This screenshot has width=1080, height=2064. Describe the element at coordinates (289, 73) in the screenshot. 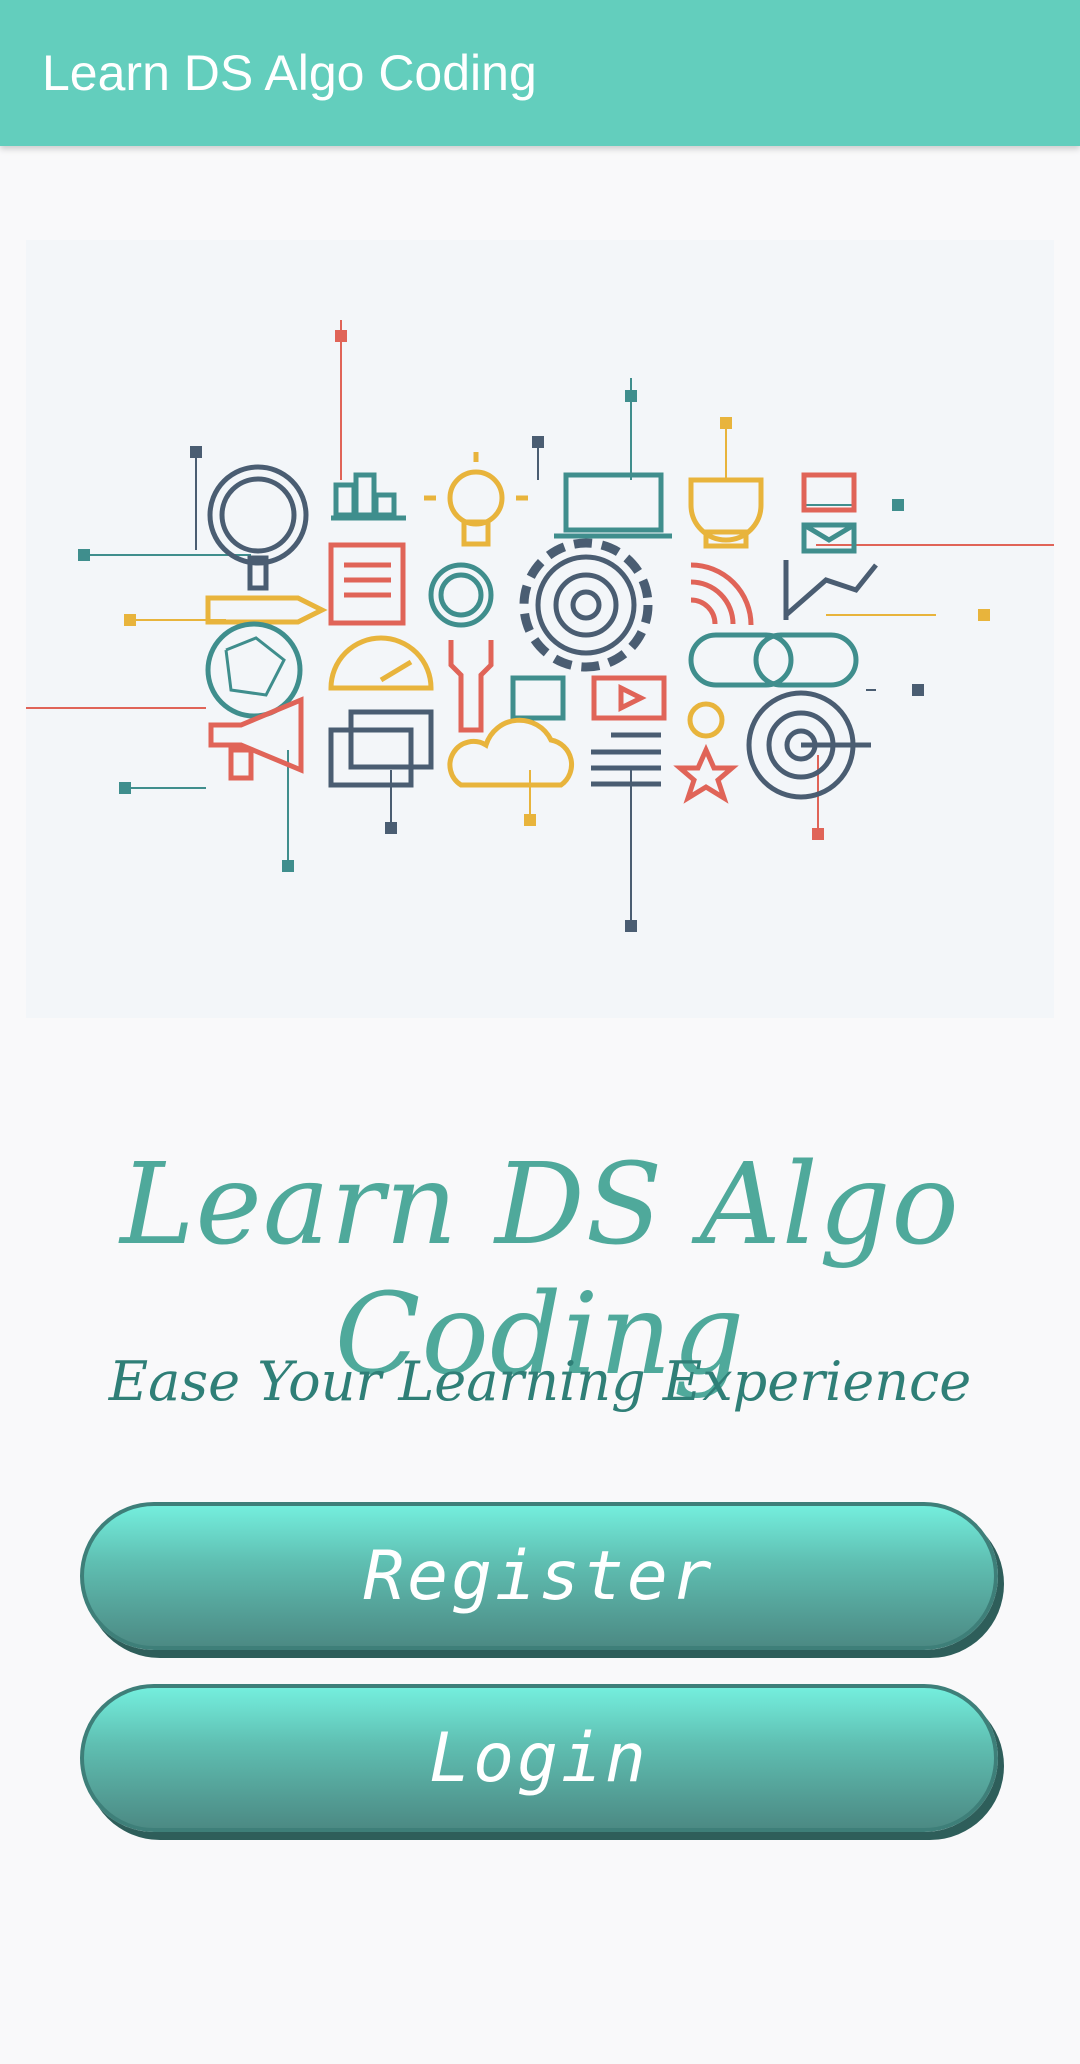

I see `app-bar-title: Learn DS Algo Coding` at that location.